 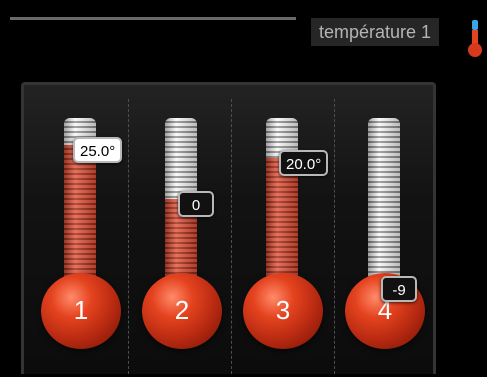 I want to click on thermometer-bulb: 2, so click(x=182, y=311).